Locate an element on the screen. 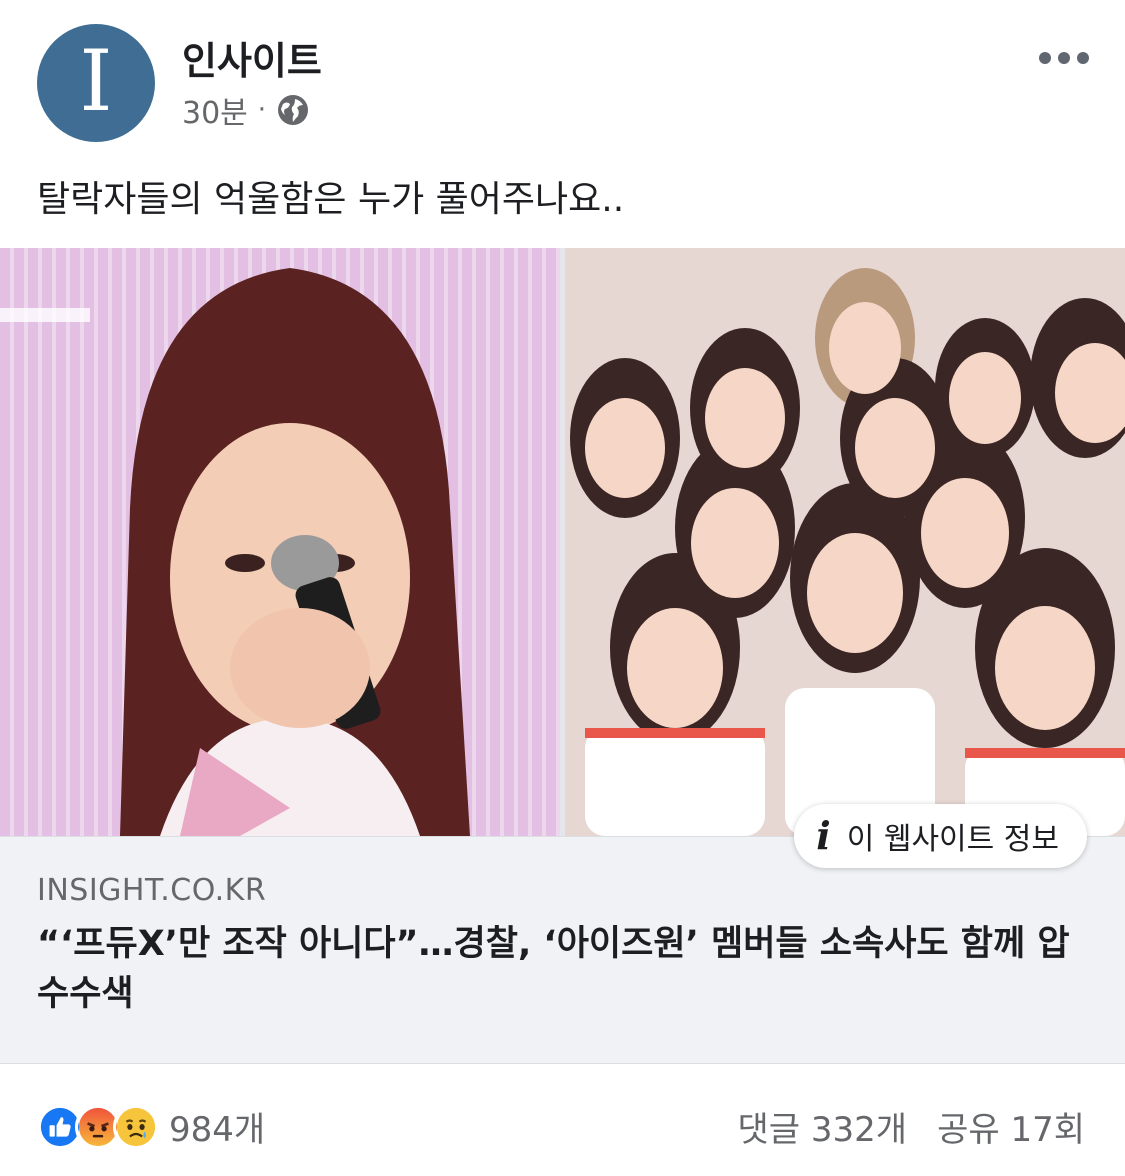  comment-count: 댓글 332개 is located at coordinates (823, 1126).